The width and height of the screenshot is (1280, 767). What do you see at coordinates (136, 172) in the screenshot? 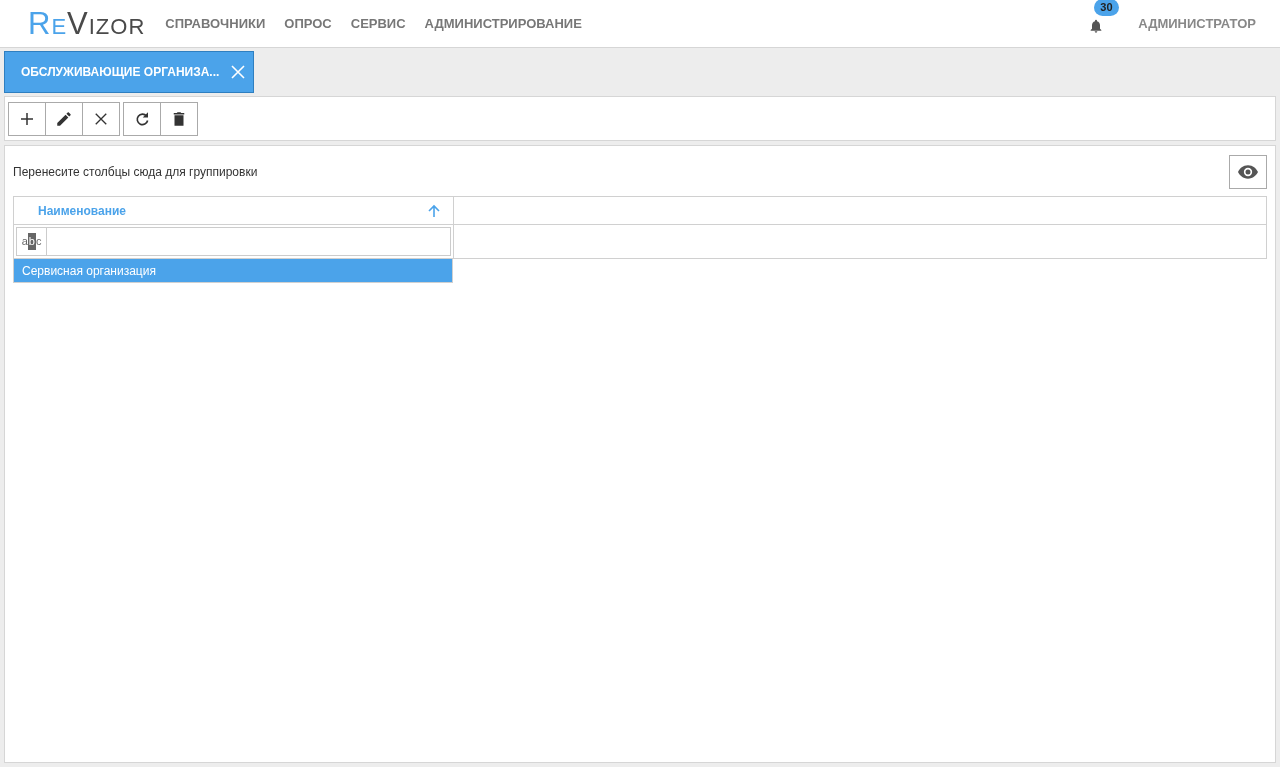
I see `group-hint: Перенесите столбцы сюда для группировки` at bounding box center [136, 172].